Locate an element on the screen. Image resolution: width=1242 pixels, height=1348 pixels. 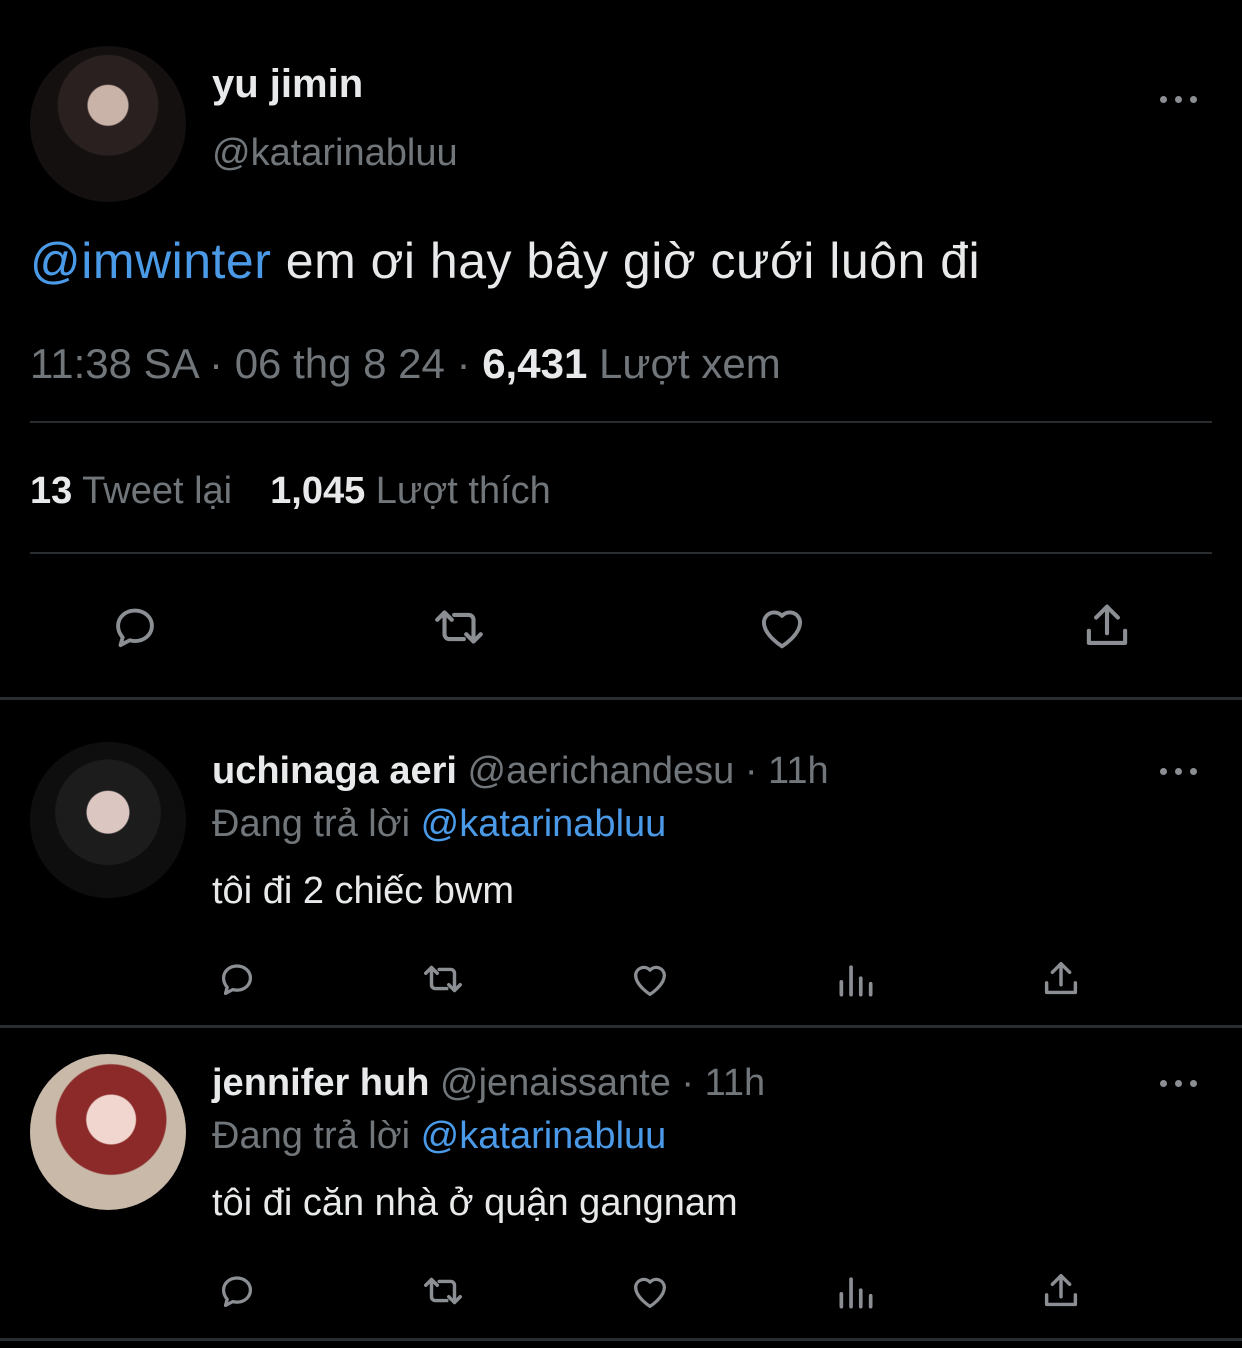
likes-count: 1,045 is located at coordinates (317, 491).